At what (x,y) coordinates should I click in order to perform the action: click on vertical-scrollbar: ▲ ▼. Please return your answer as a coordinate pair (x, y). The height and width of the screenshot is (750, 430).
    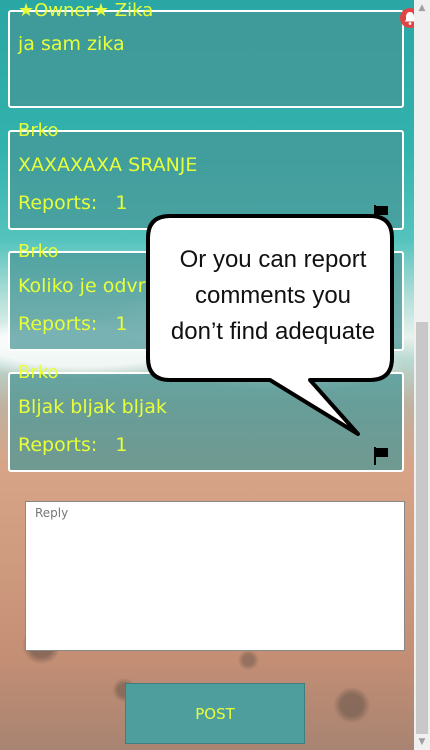
    Looking at the image, I should click on (422, 375).